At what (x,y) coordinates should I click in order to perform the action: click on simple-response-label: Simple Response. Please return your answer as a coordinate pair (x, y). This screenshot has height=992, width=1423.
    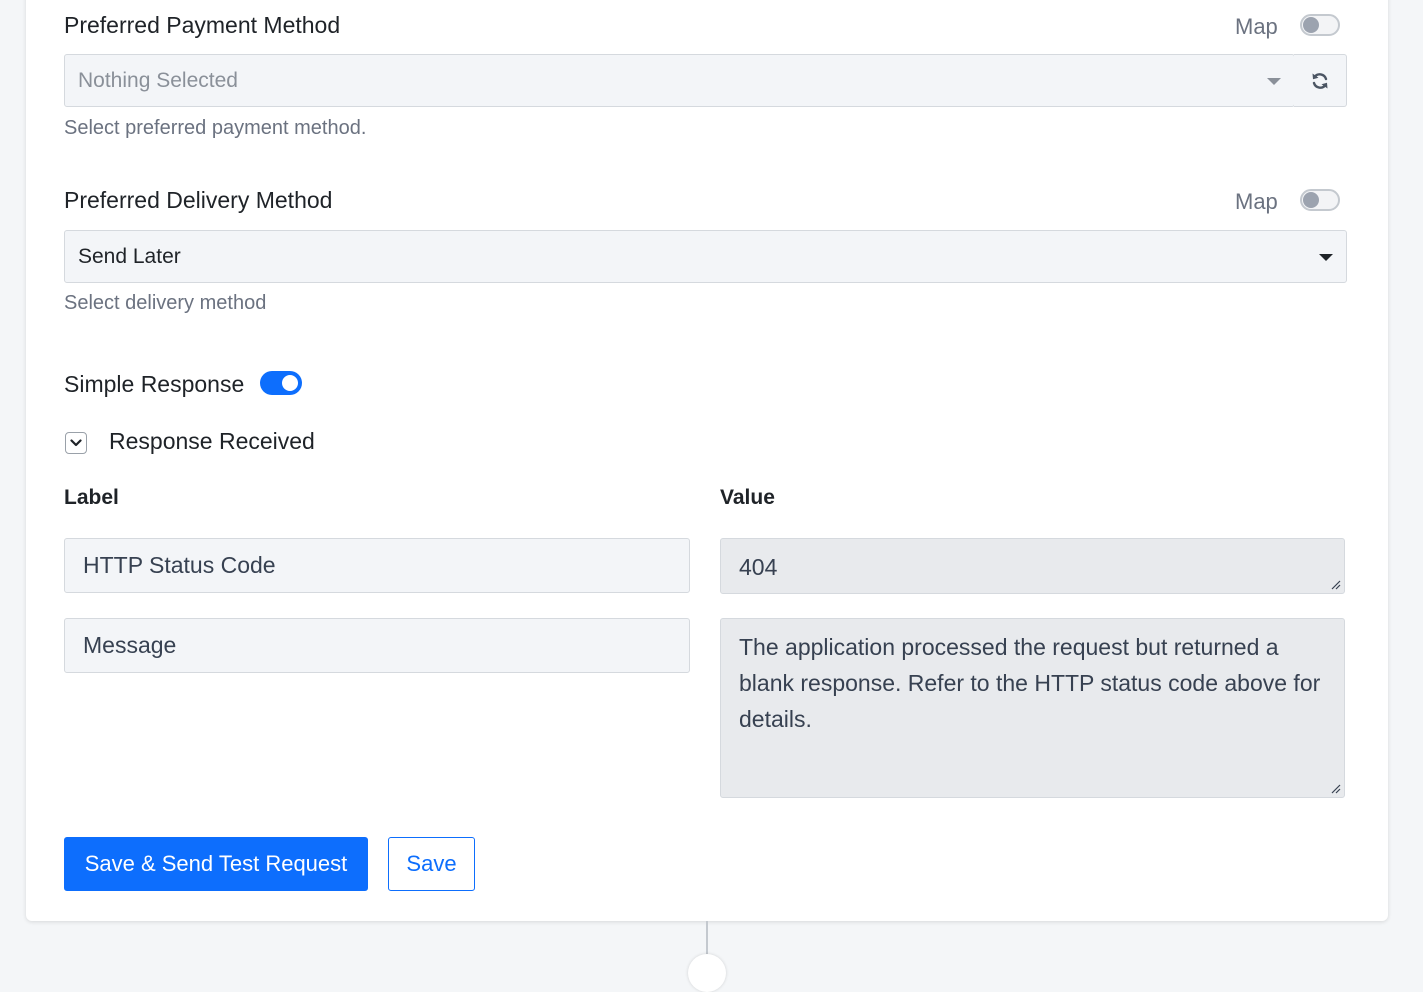
    Looking at the image, I should click on (154, 384).